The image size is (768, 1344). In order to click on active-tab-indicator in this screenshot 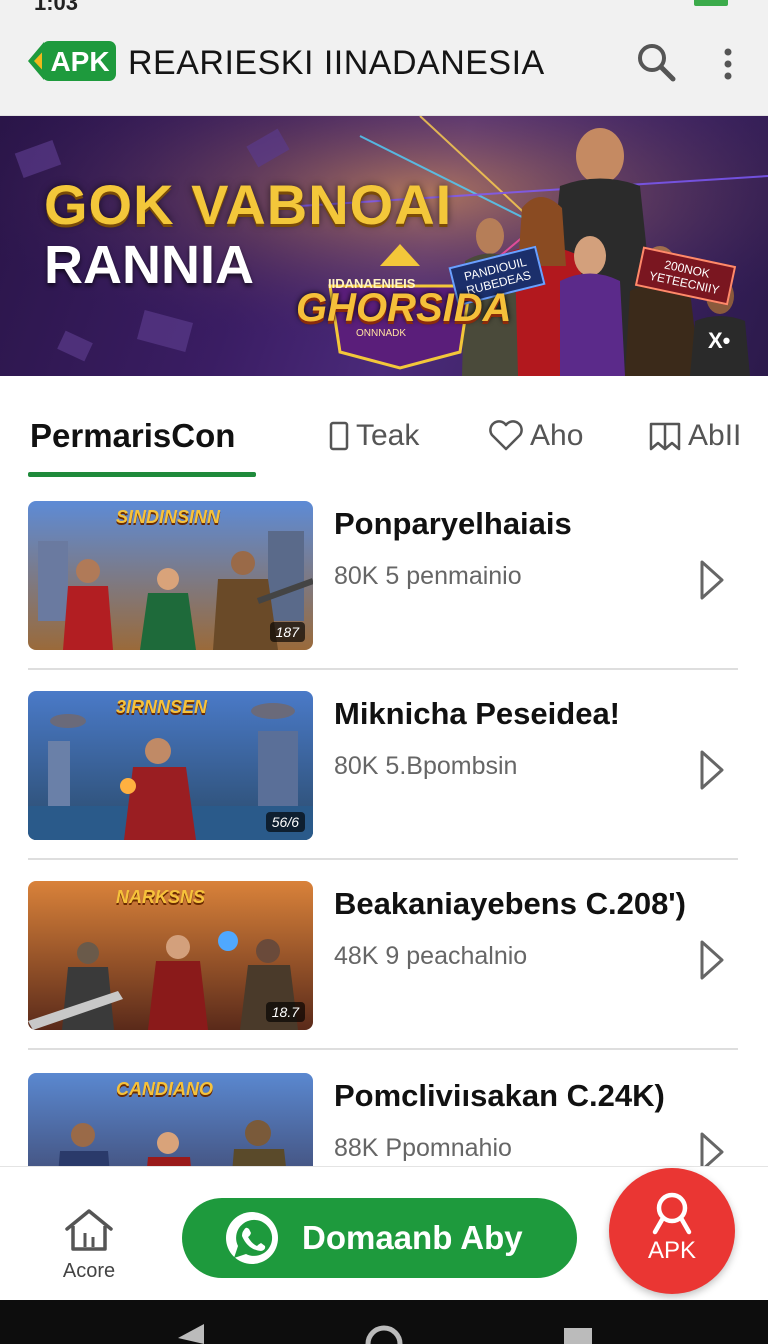, I will do `click(142, 474)`.